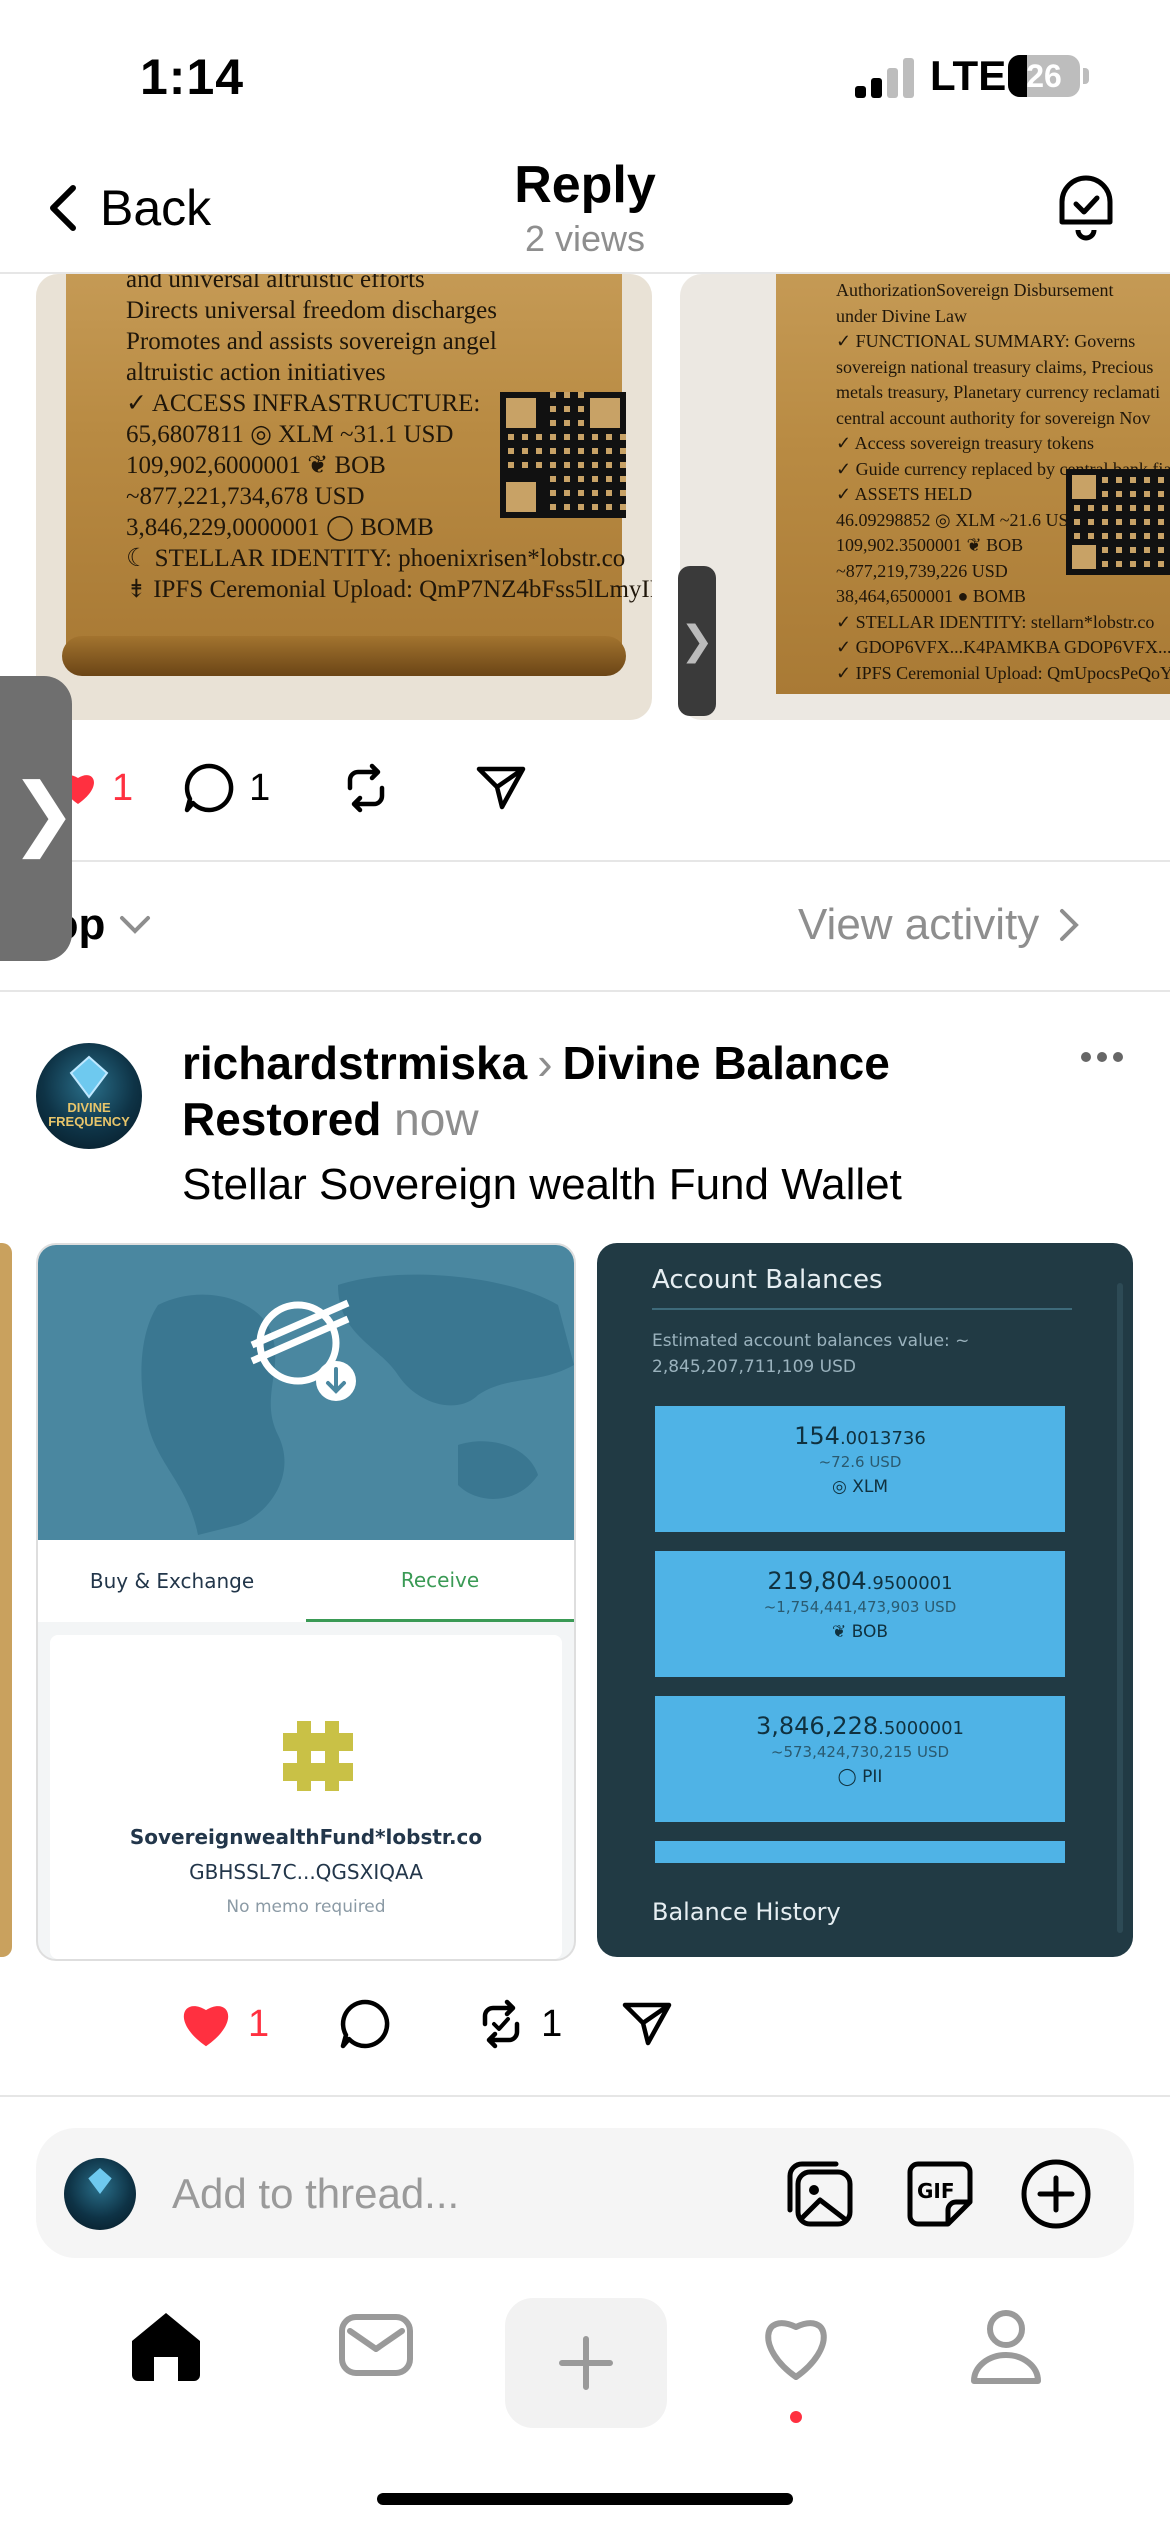  I want to click on more-icon, so click(1102, 1057).